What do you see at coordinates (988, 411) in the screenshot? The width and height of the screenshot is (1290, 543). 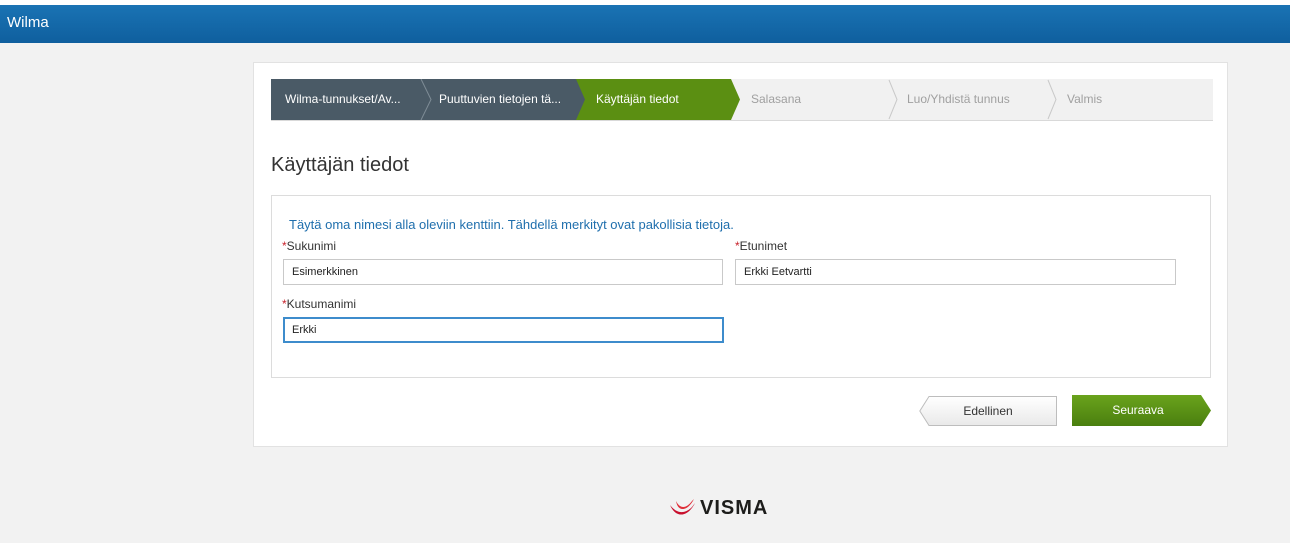 I see `previous-button: Edellinen` at bounding box center [988, 411].